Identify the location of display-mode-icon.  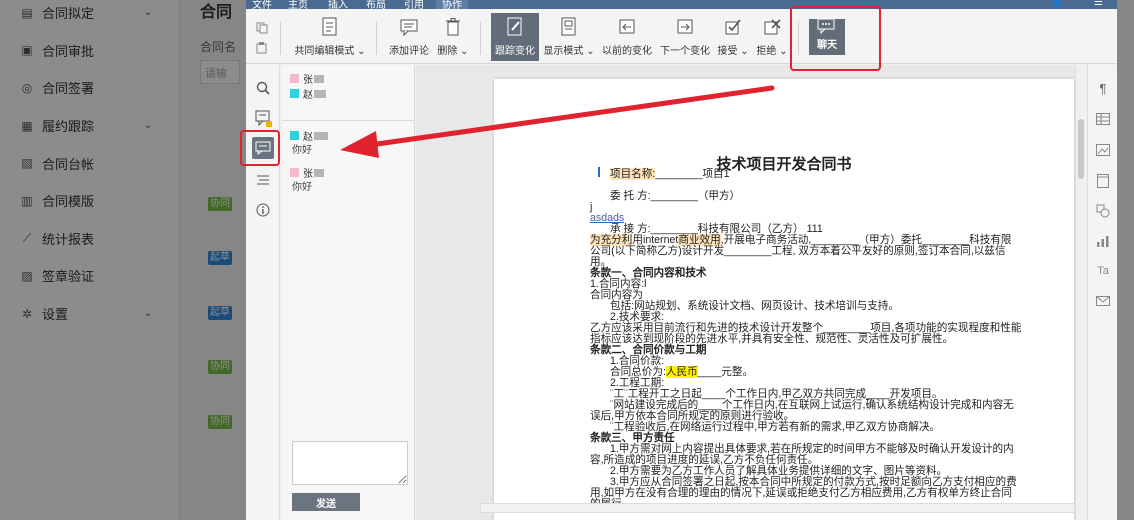
(569, 27).